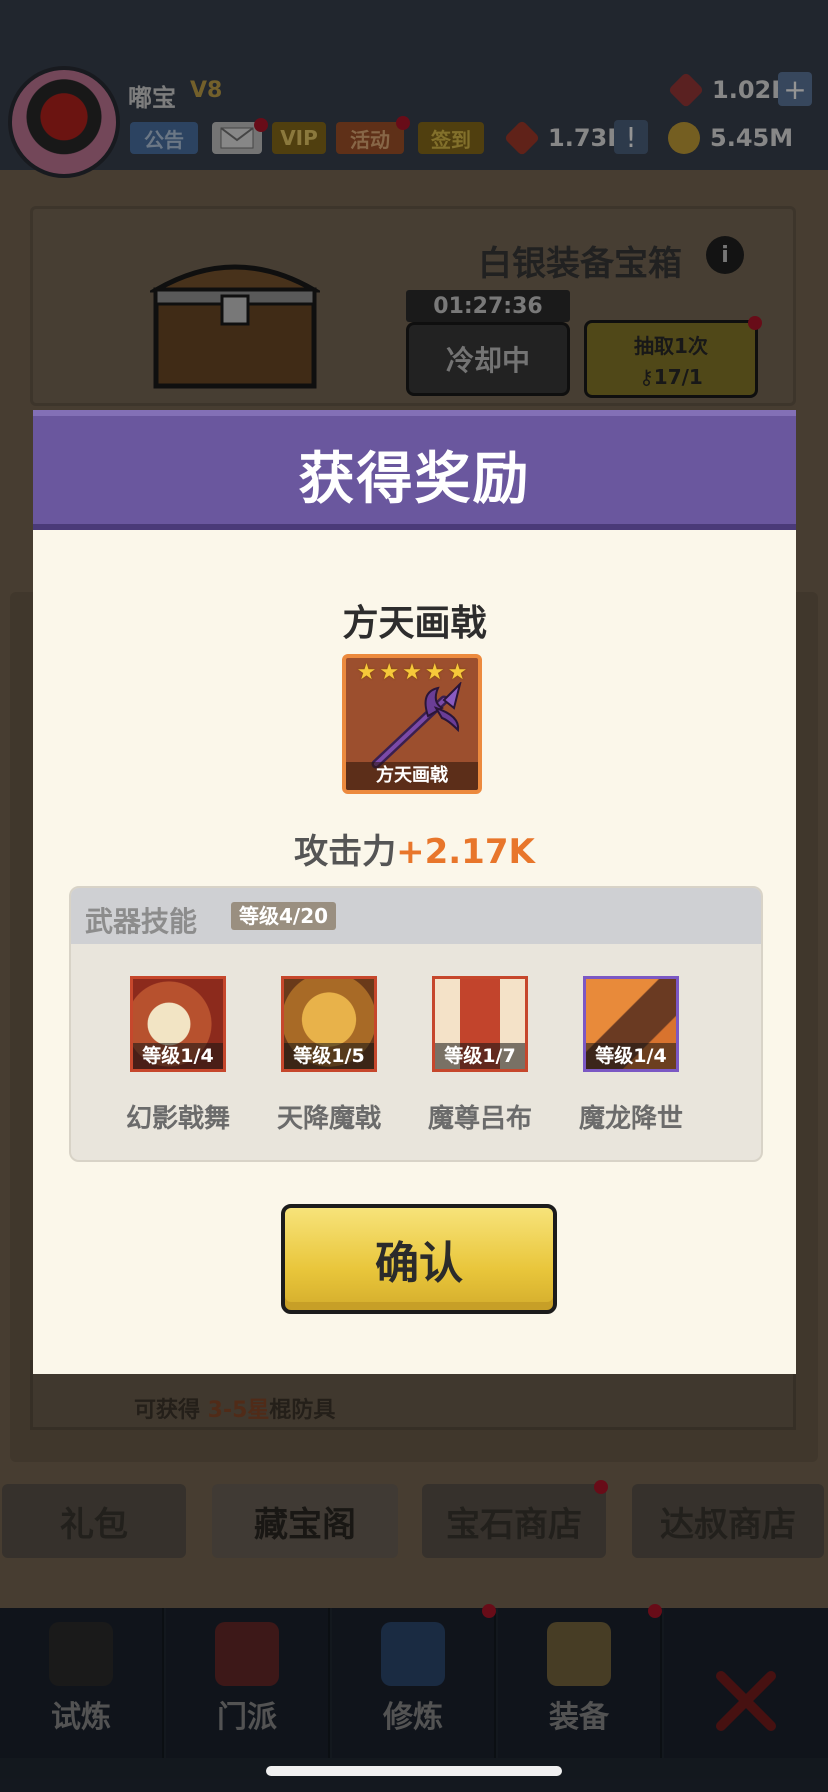  Describe the element at coordinates (329, 1024) in the screenshot. I see `skill-icon: 等级1/5` at that location.